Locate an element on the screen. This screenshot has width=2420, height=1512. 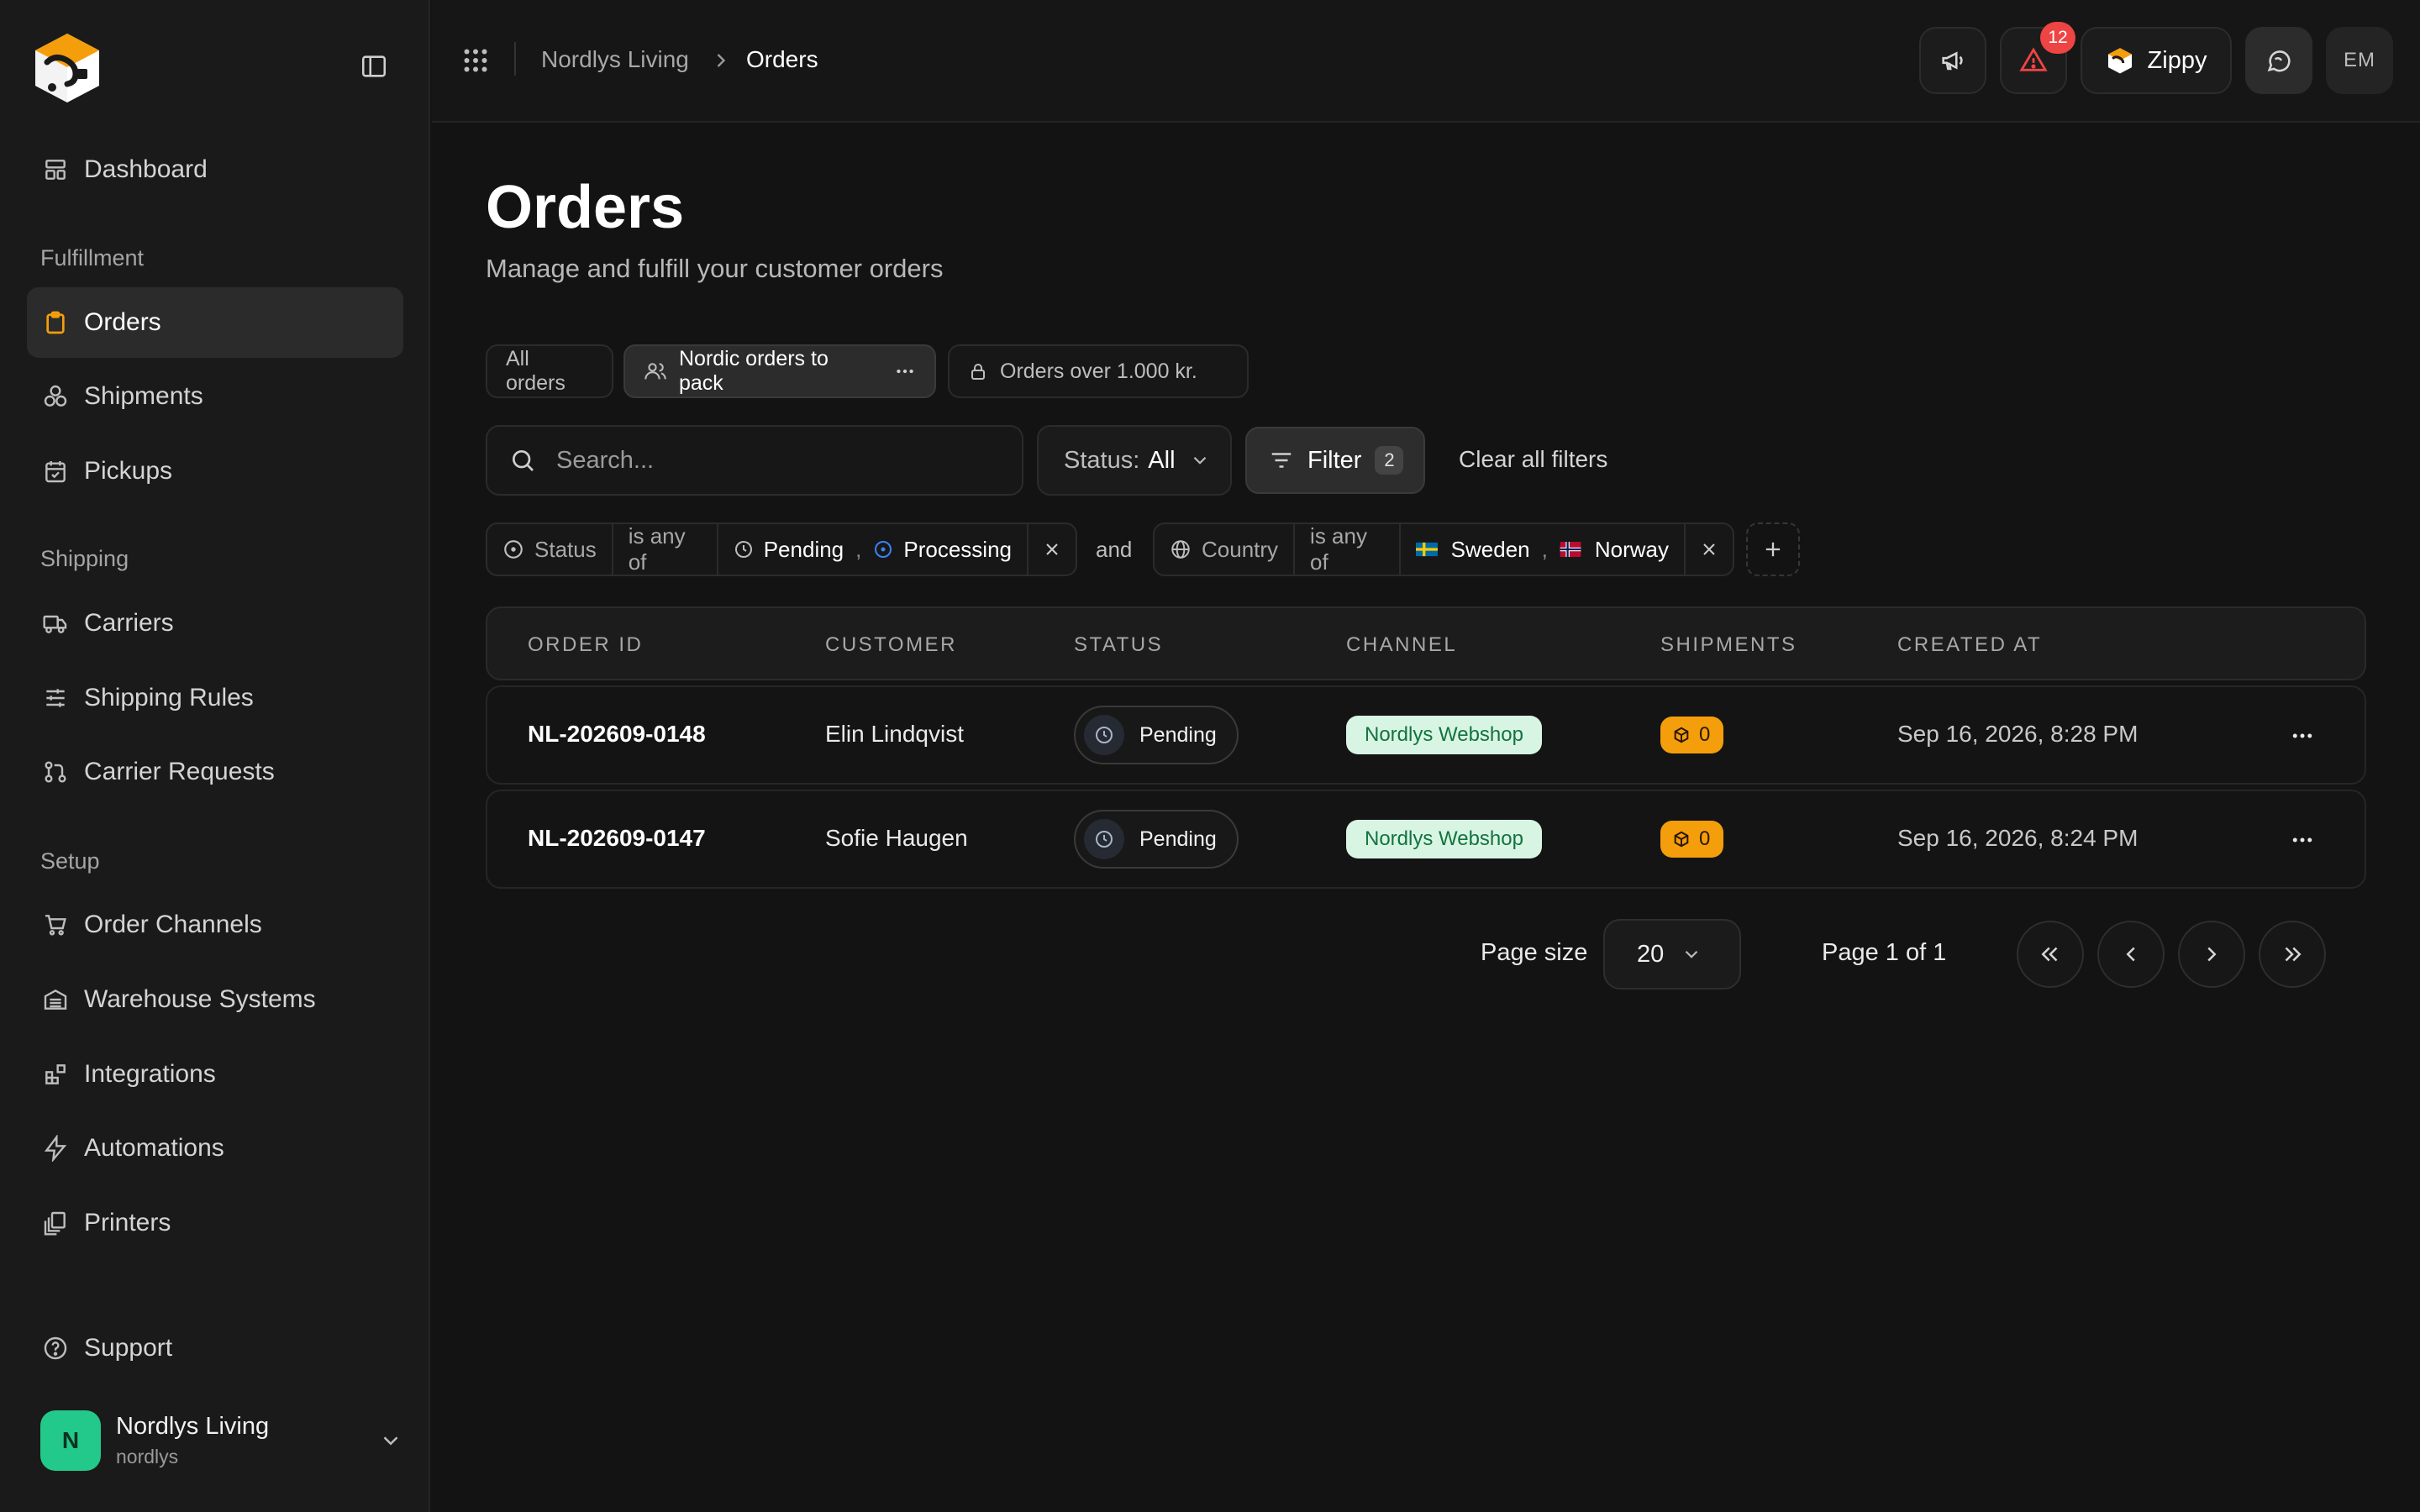
next-page-button is located at coordinates (2211, 954).